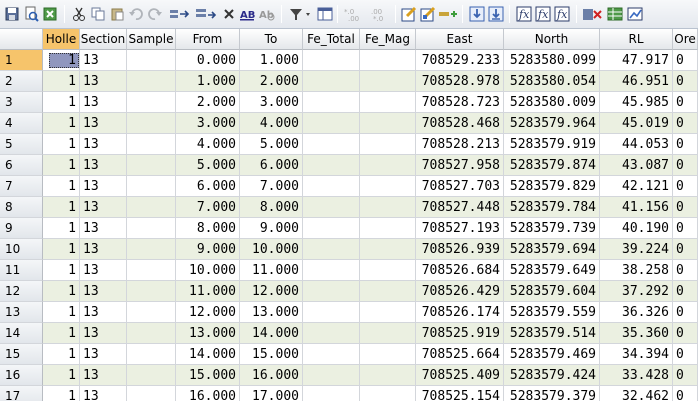  I want to click on column-header-east: East, so click(460, 39).